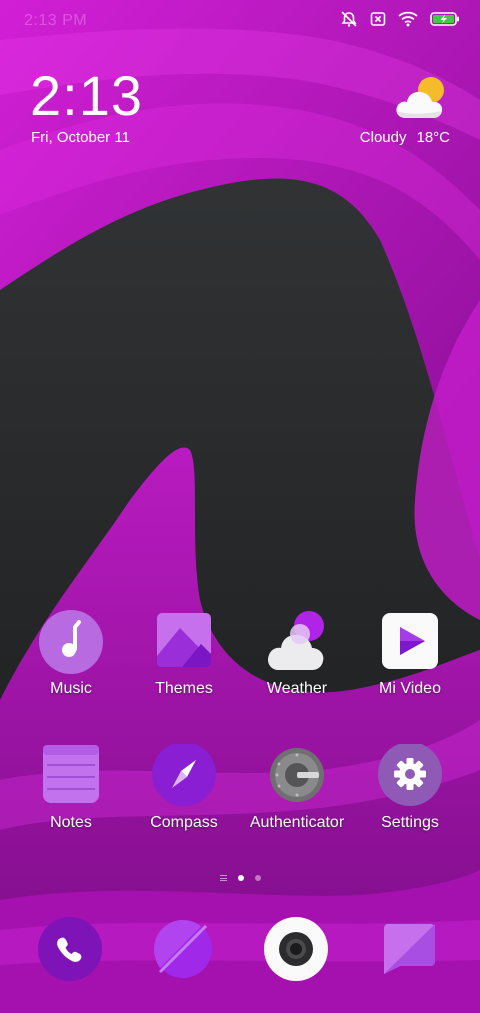  Describe the element at coordinates (71, 776) in the screenshot. I see `notes-icon` at that location.